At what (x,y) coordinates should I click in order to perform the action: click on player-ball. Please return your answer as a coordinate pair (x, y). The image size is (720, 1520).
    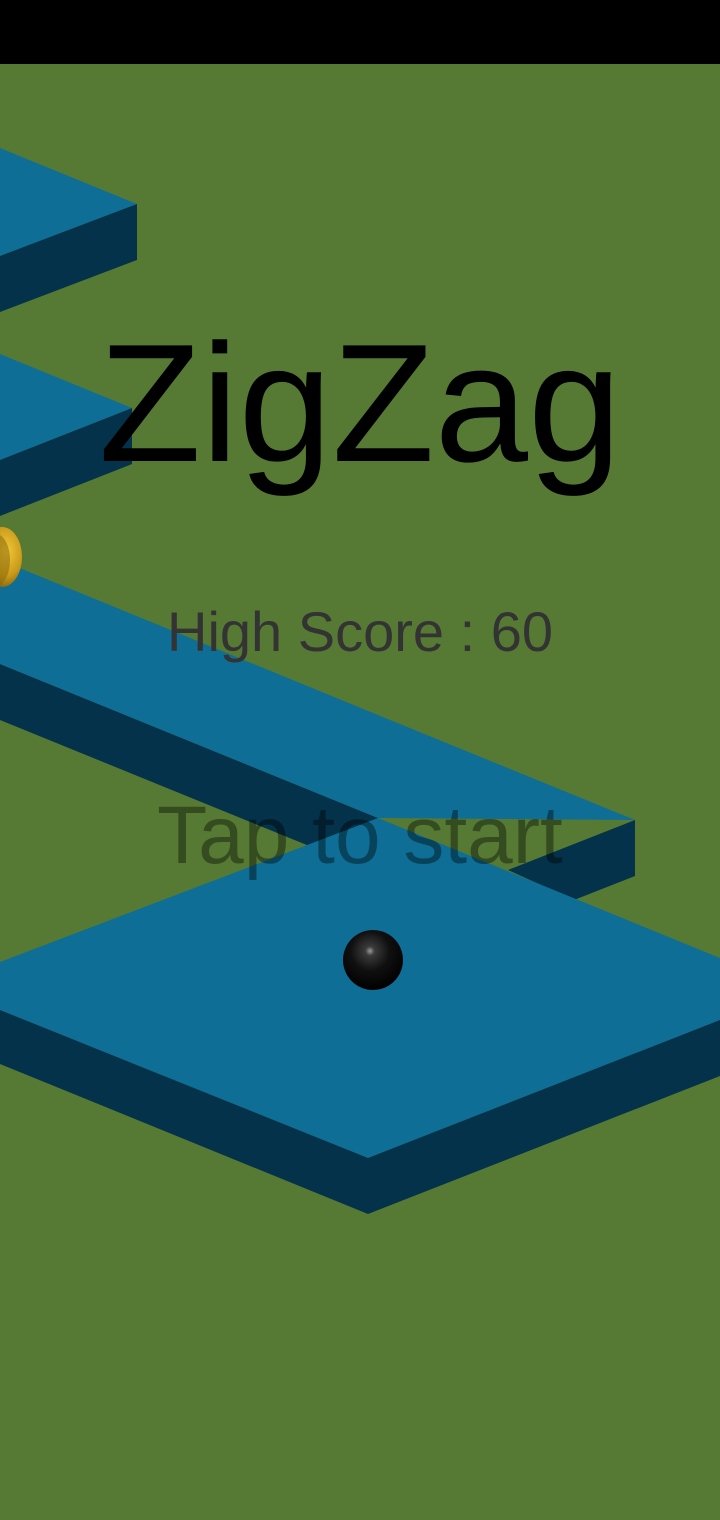
    Looking at the image, I should click on (373, 960).